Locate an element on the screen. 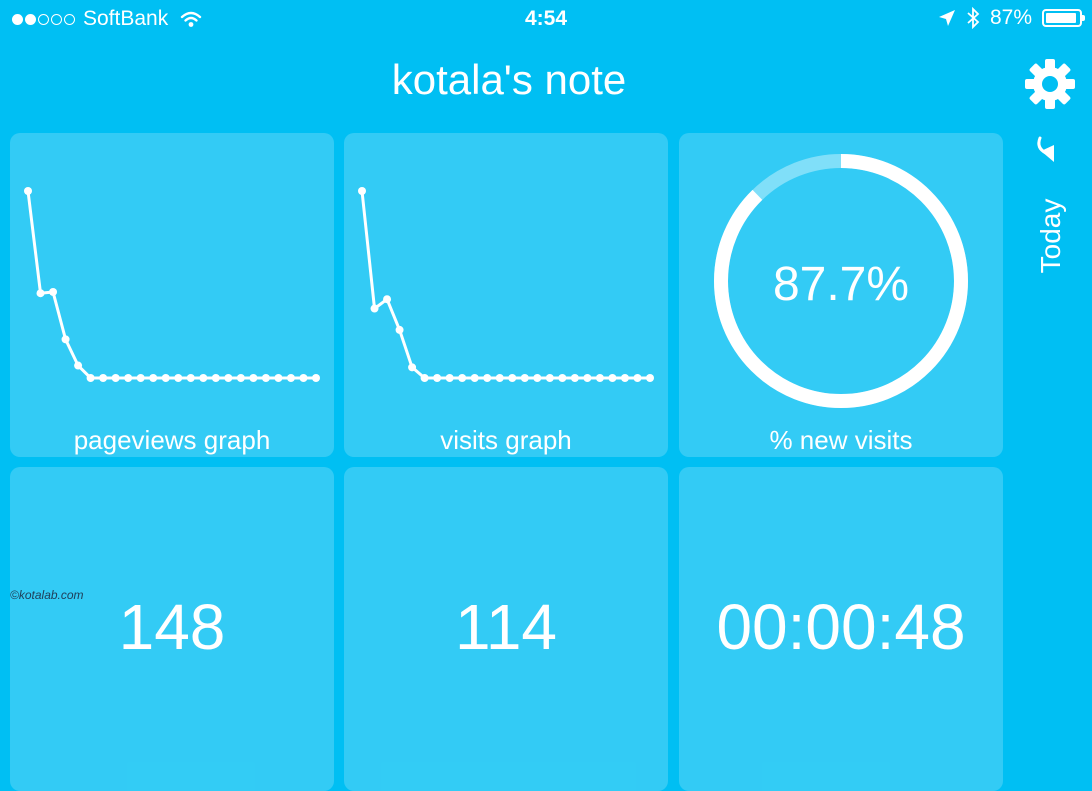 The width and height of the screenshot is (1092, 791). status-time: 4:54 is located at coordinates (546, 18).